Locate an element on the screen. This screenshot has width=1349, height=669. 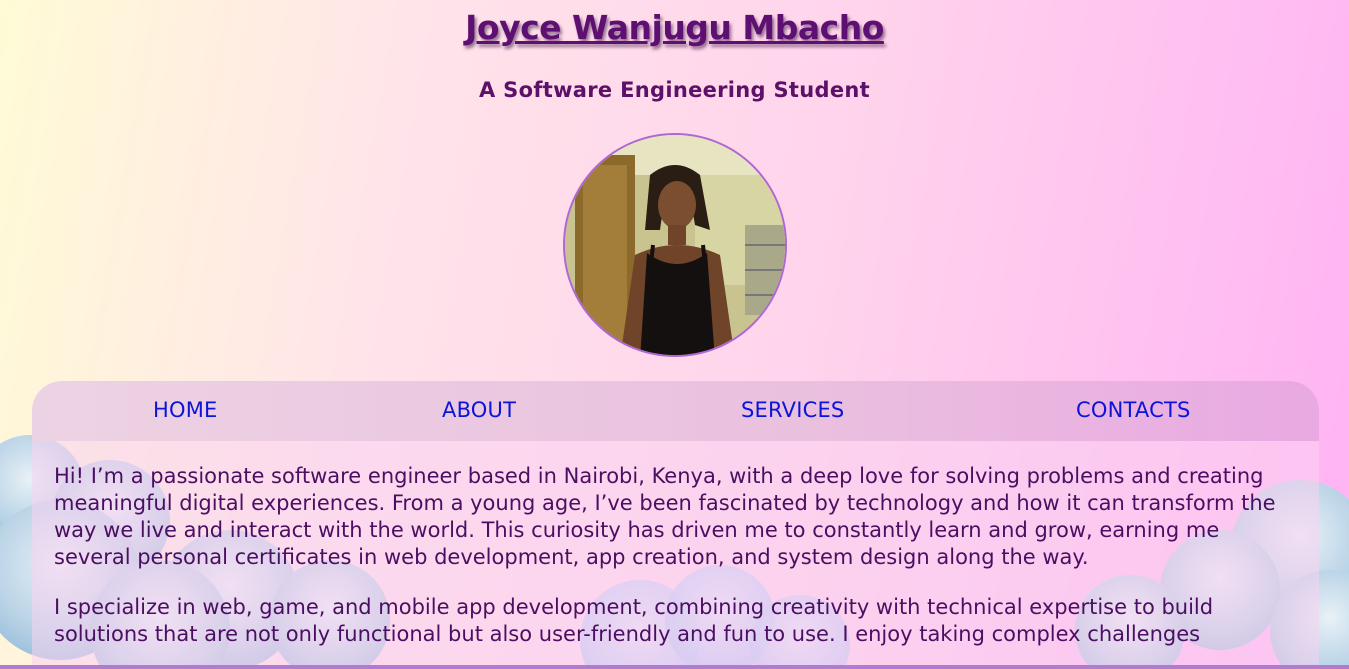
bottom-divider is located at coordinates (674, 667).